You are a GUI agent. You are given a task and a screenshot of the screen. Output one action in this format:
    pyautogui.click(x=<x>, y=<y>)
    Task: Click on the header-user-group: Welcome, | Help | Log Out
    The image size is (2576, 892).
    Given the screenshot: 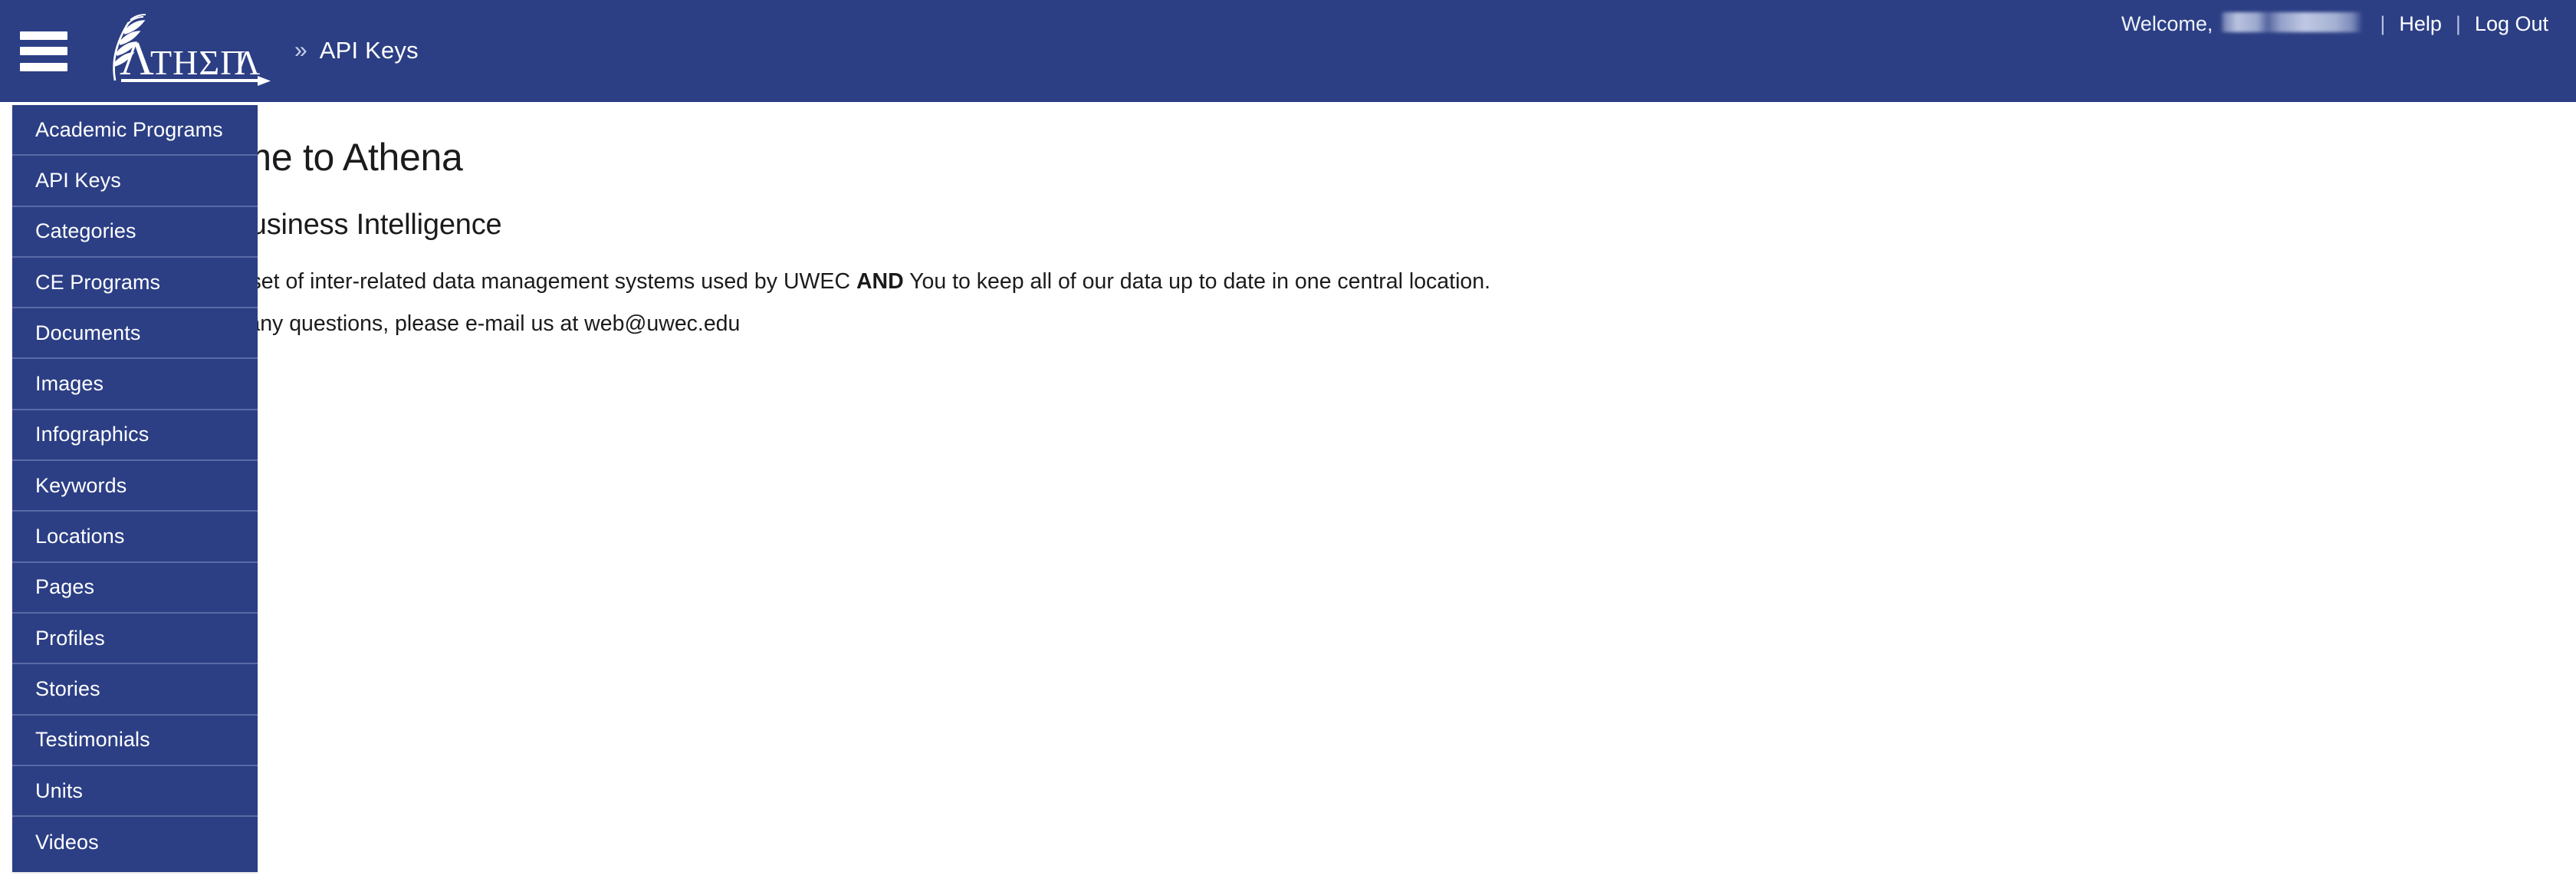 What is the action you would take?
    pyautogui.click(x=2334, y=51)
    